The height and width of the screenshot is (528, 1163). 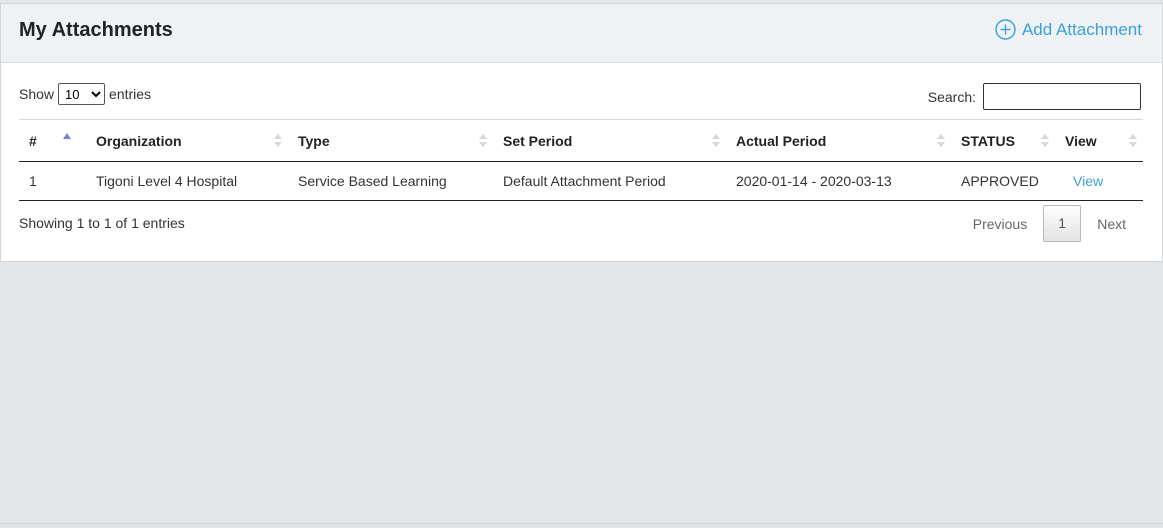 What do you see at coordinates (390, 181) in the screenshot?
I see `cell-type: Service Based Learning` at bounding box center [390, 181].